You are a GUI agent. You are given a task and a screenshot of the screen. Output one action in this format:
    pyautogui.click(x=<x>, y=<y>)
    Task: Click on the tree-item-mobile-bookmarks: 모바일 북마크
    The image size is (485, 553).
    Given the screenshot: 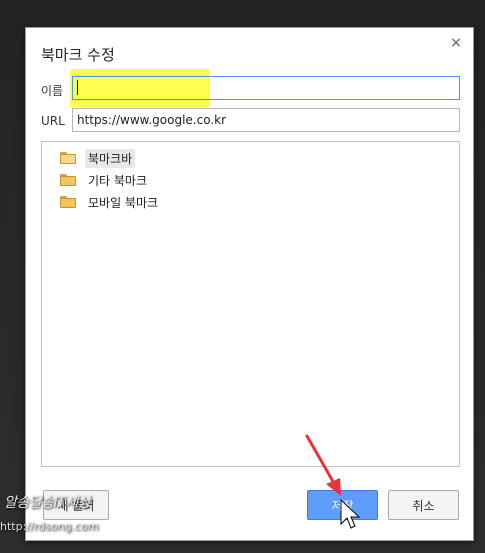 What is the action you would take?
    pyautogui.click(x=110, y=202)
    